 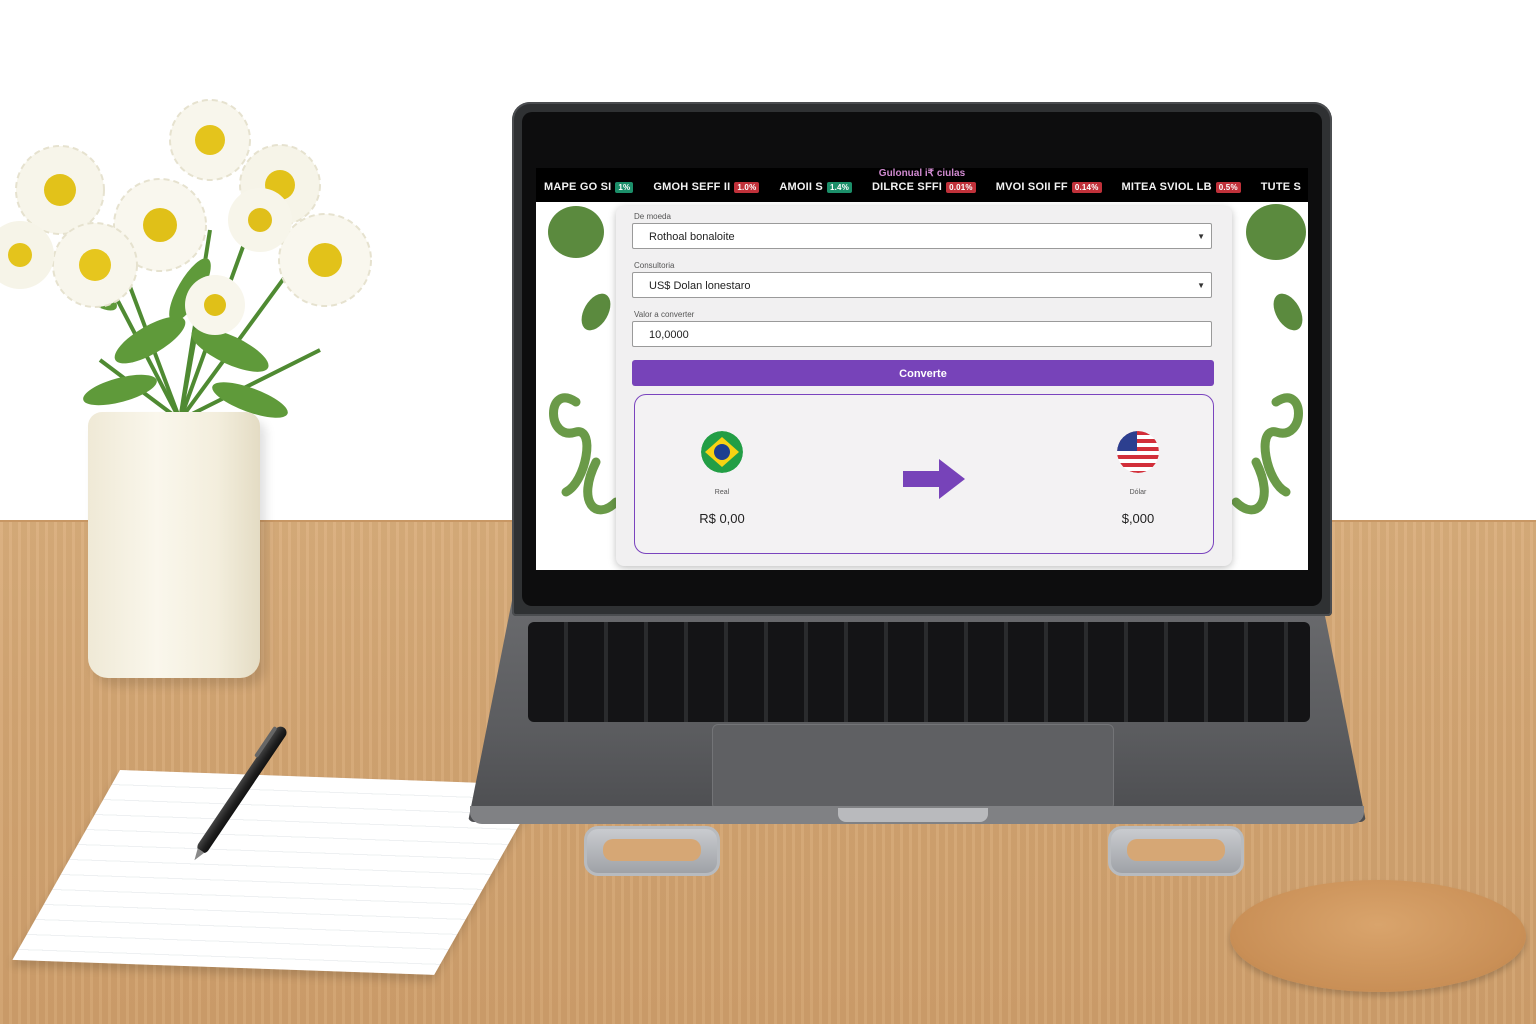 What do you see at coordinates (801, 187) in the screenshot?
I see `ticker-symbol: AMOII S` at bounding box center [801, 187].